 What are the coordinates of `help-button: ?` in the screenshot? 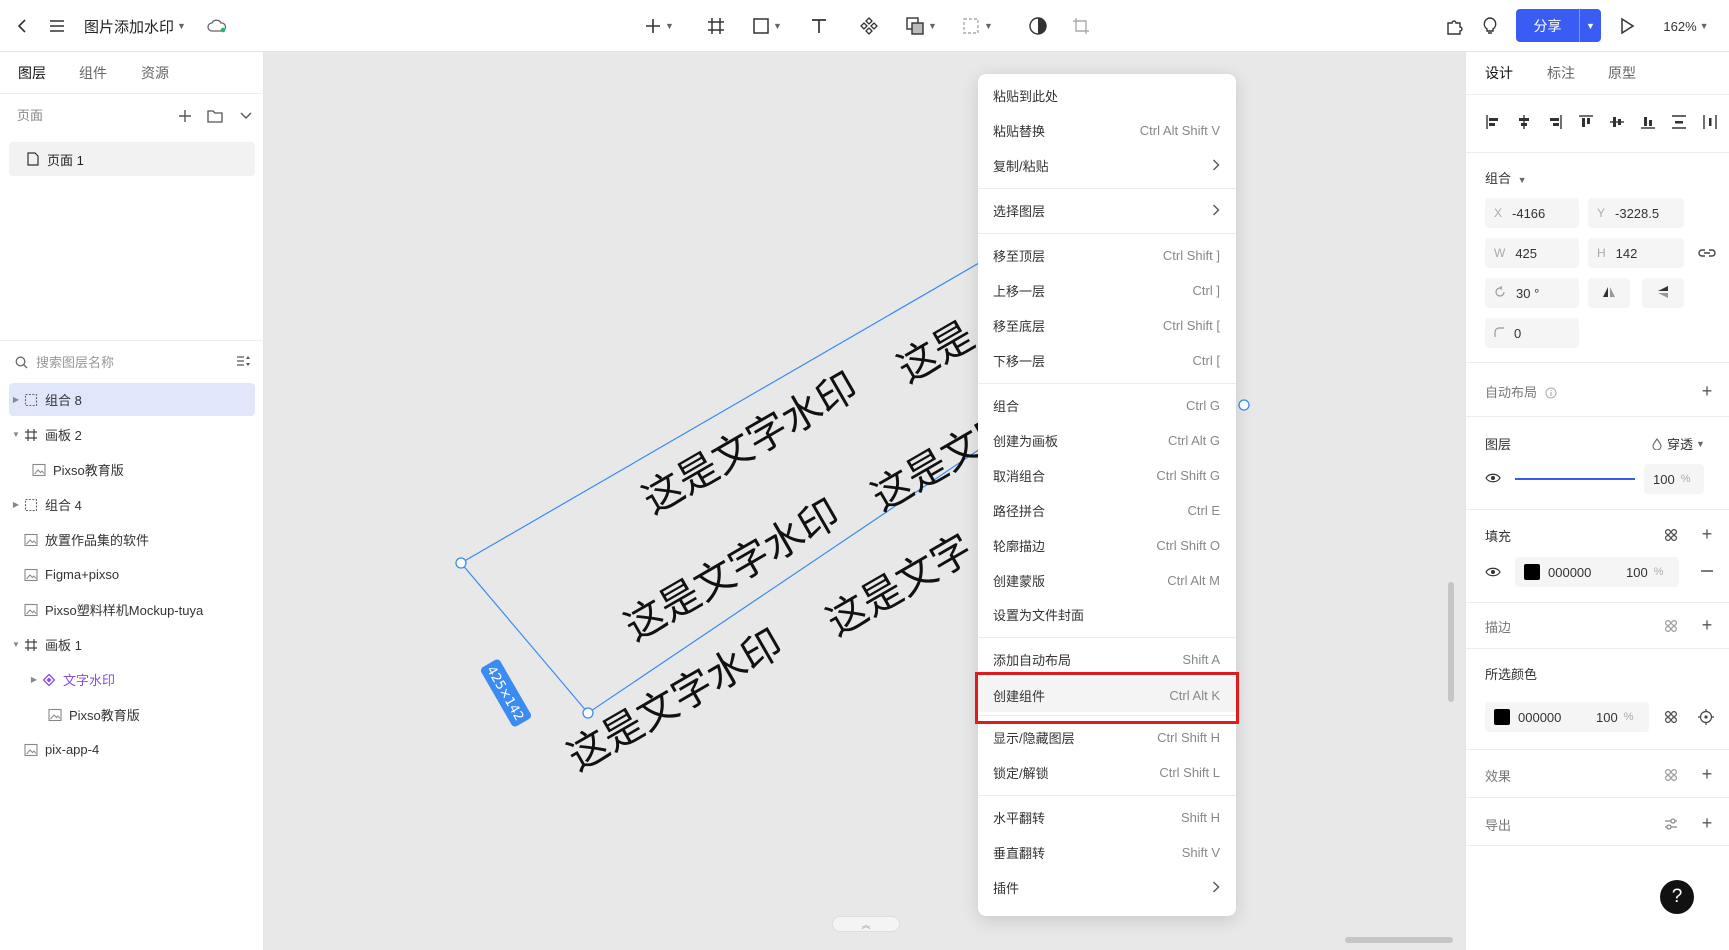 It's located at (1677, 897).